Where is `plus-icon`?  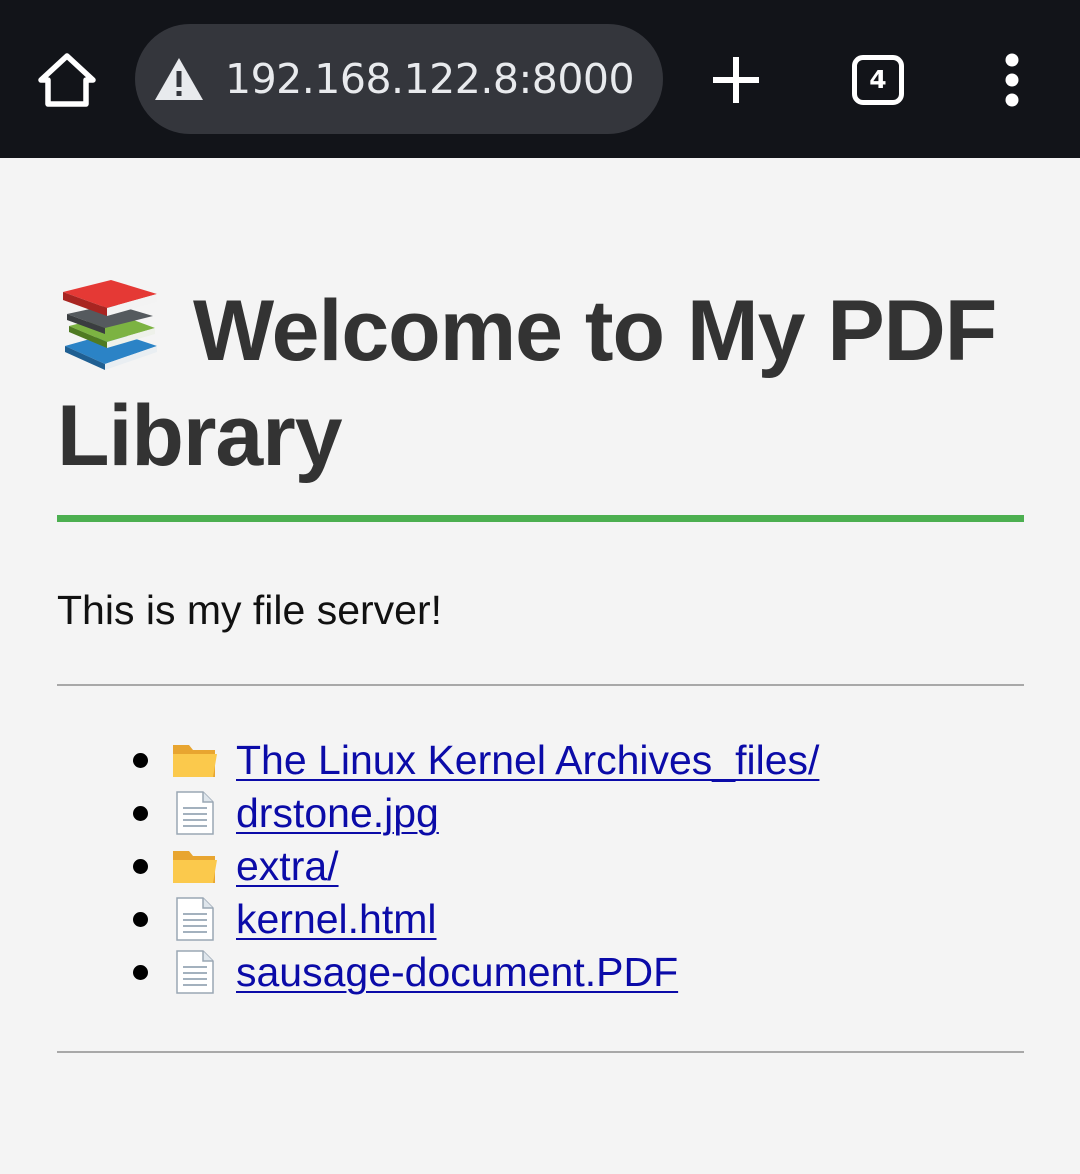
plus-icon is located at coordinates (736, 80).